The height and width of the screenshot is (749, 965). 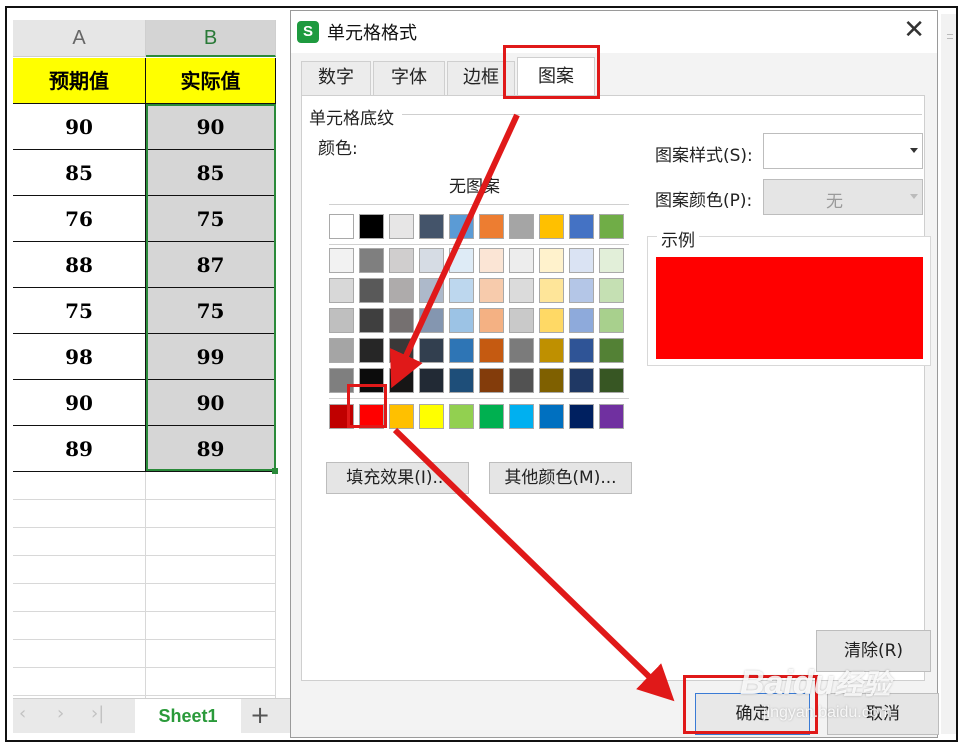 What do you see at coordinates (79, 173) in the screenshot?
I see `cell-a: 85` at bounding box center [79, 173].